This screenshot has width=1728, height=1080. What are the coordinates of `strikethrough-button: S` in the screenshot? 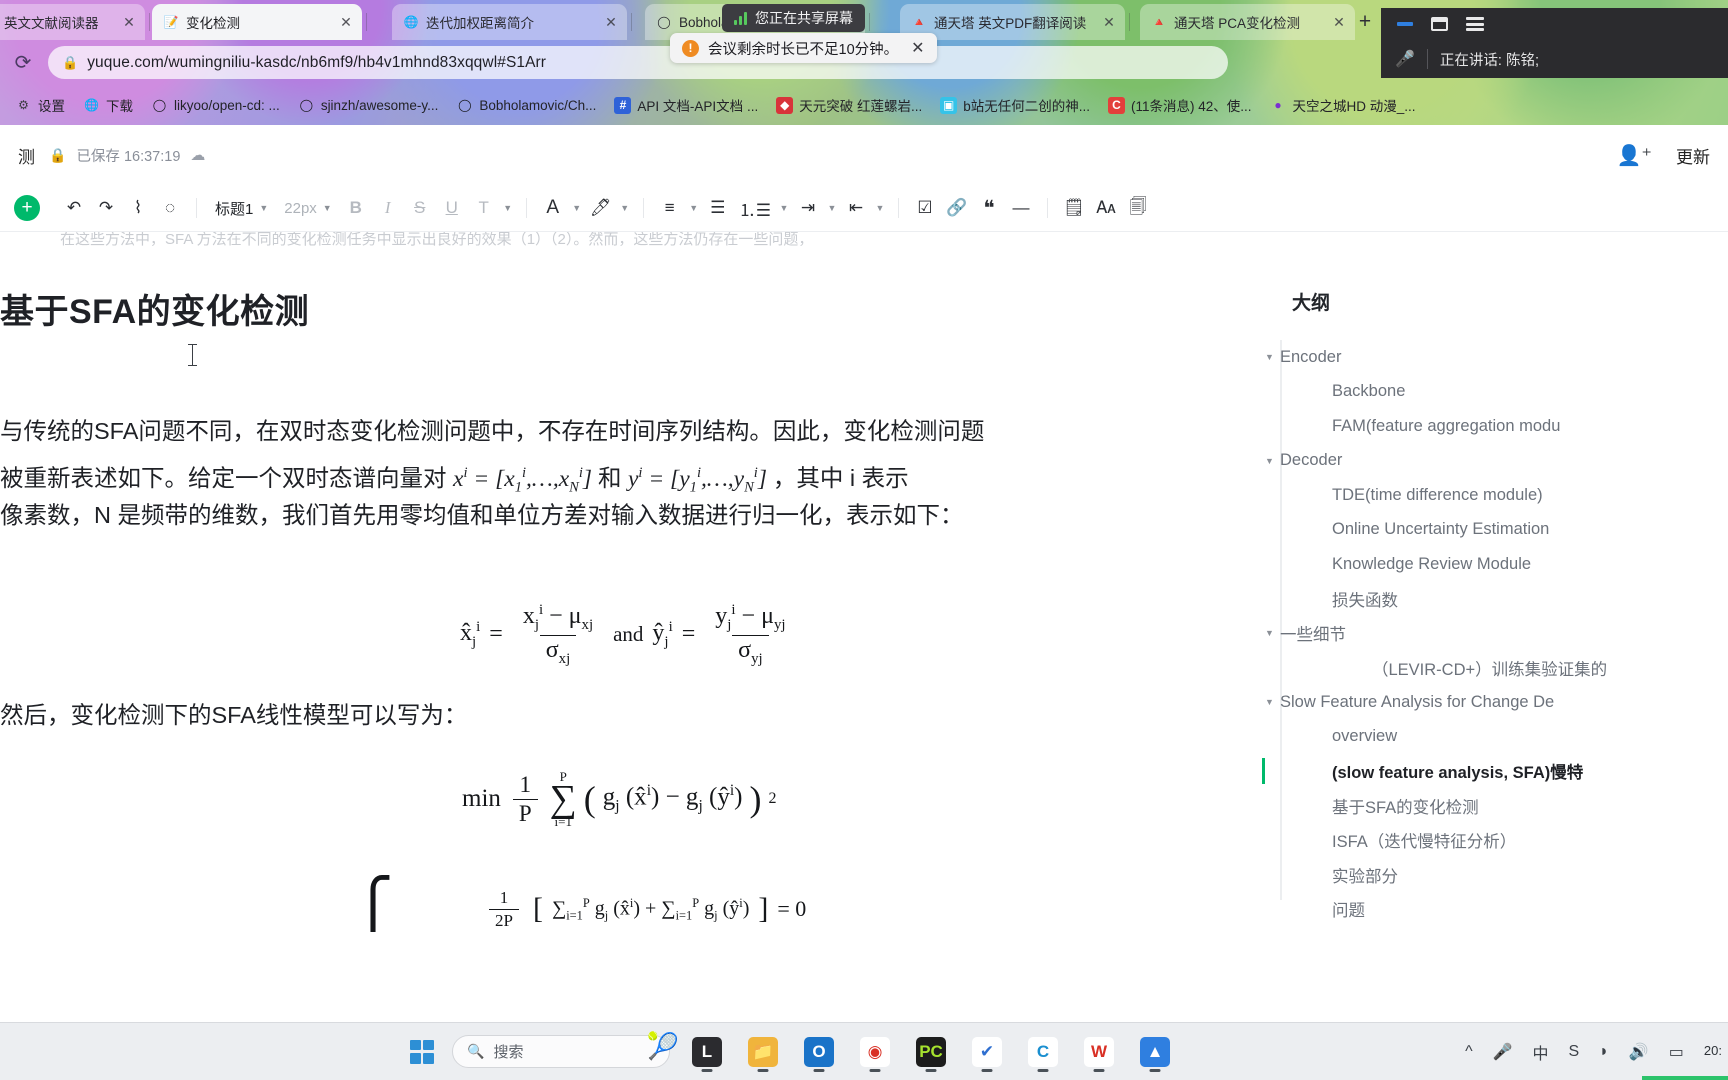 It's located at (420, 208).